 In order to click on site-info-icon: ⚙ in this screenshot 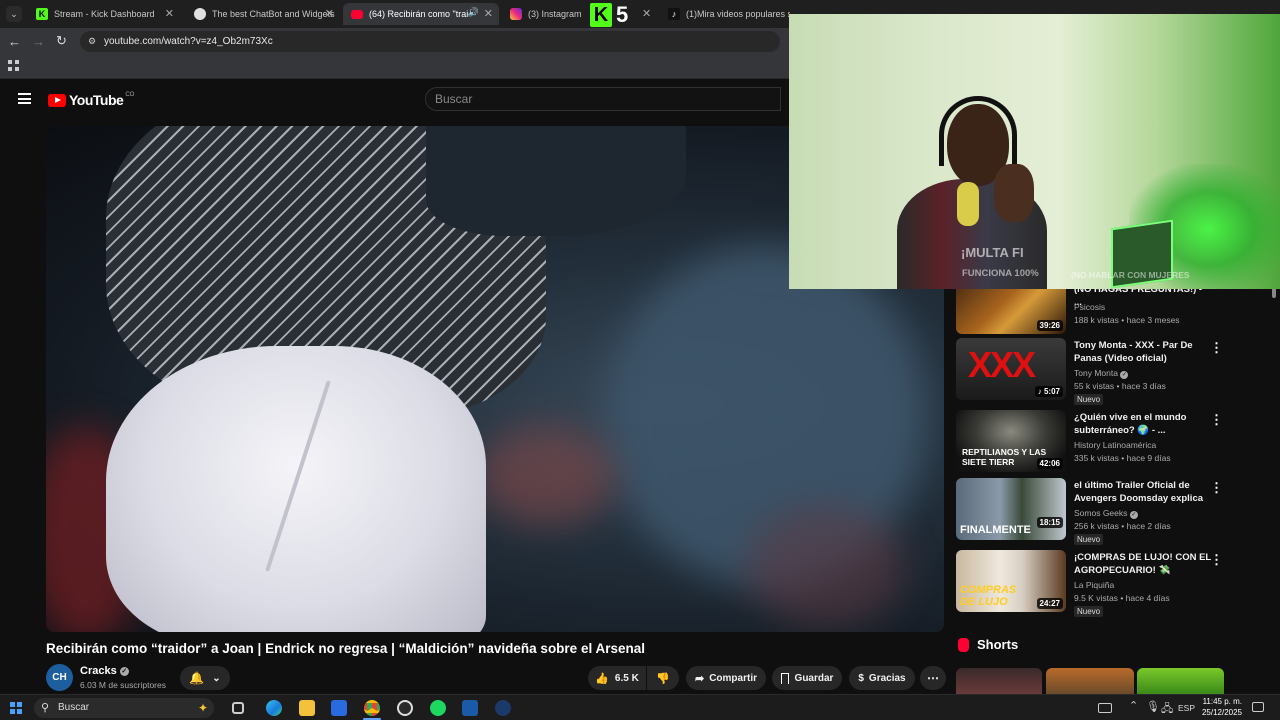, I will do `click(92, 41)`.